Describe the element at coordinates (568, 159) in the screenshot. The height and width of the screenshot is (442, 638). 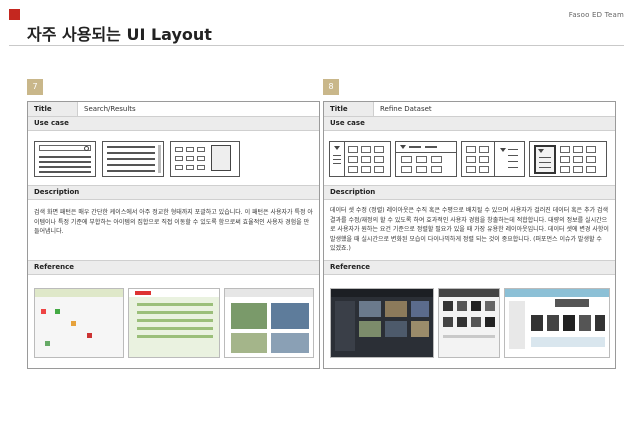
I see `wireframe-popup-filter-grid` at that location.